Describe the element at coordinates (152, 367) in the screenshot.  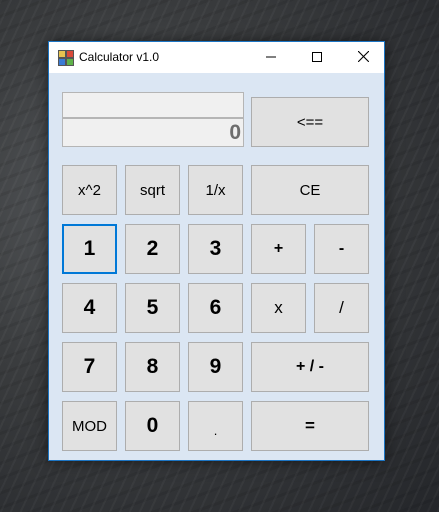
I see `digit-8-button: 8` at that location.